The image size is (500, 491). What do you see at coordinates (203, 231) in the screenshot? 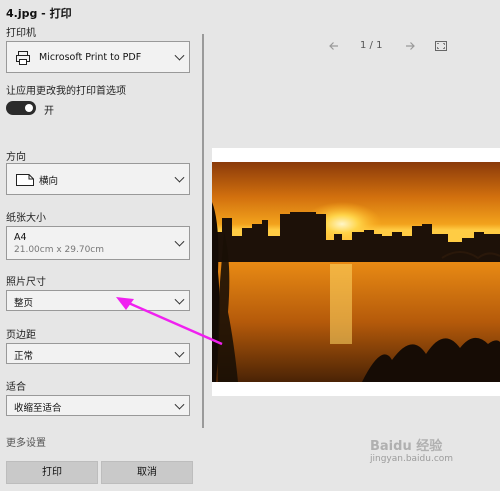
I see `panel-divider` at bounding box center [203, 231].